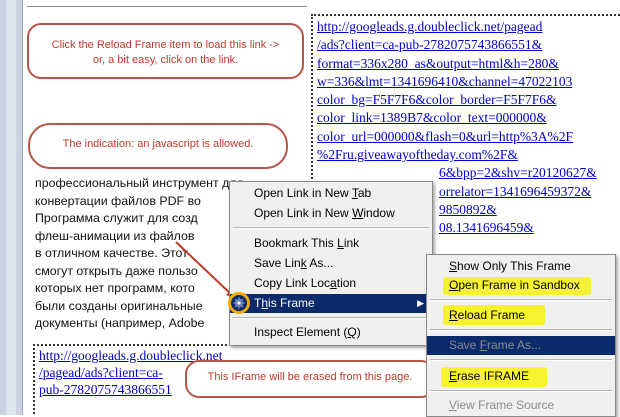 The width and height of the screenshot is (620, 417). I want to click on submenu-item-show-only-frame: Show Only This Frame, so click(521, 266).